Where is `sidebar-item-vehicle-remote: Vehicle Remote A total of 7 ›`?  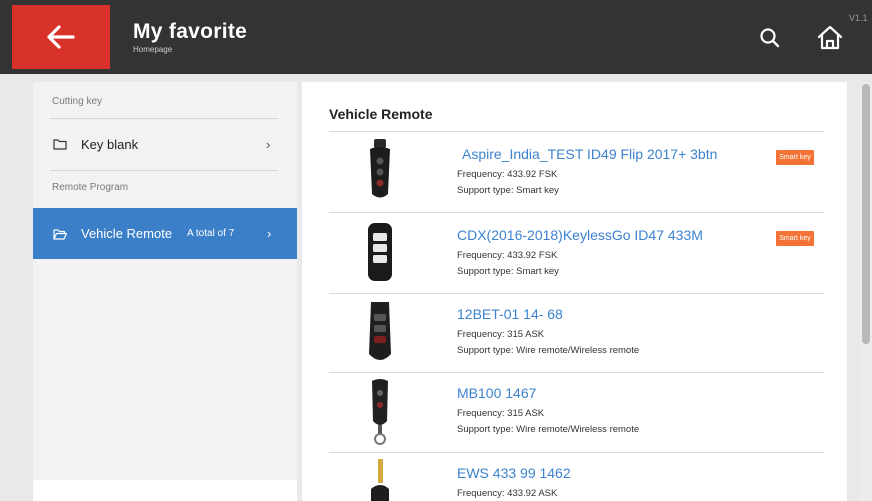
sidebar-item-vehicle-remote: Vehicle Remote A total of 7 › is located at coordinates (165, 233).